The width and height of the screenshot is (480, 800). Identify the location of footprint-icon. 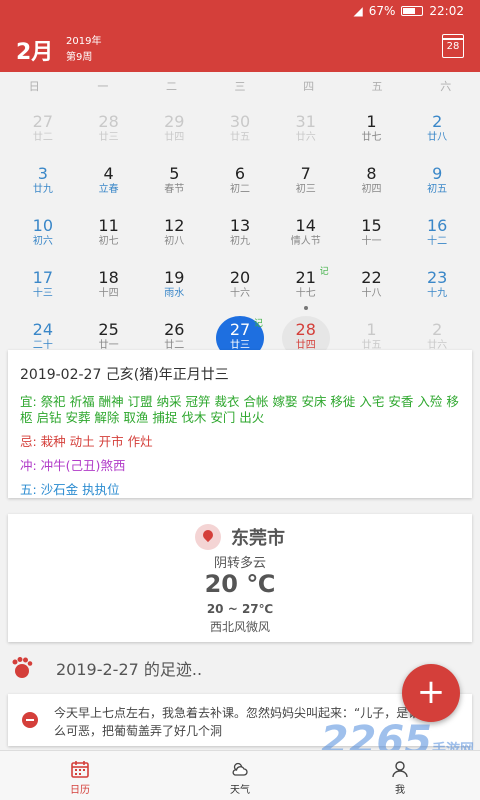
(22, 667).